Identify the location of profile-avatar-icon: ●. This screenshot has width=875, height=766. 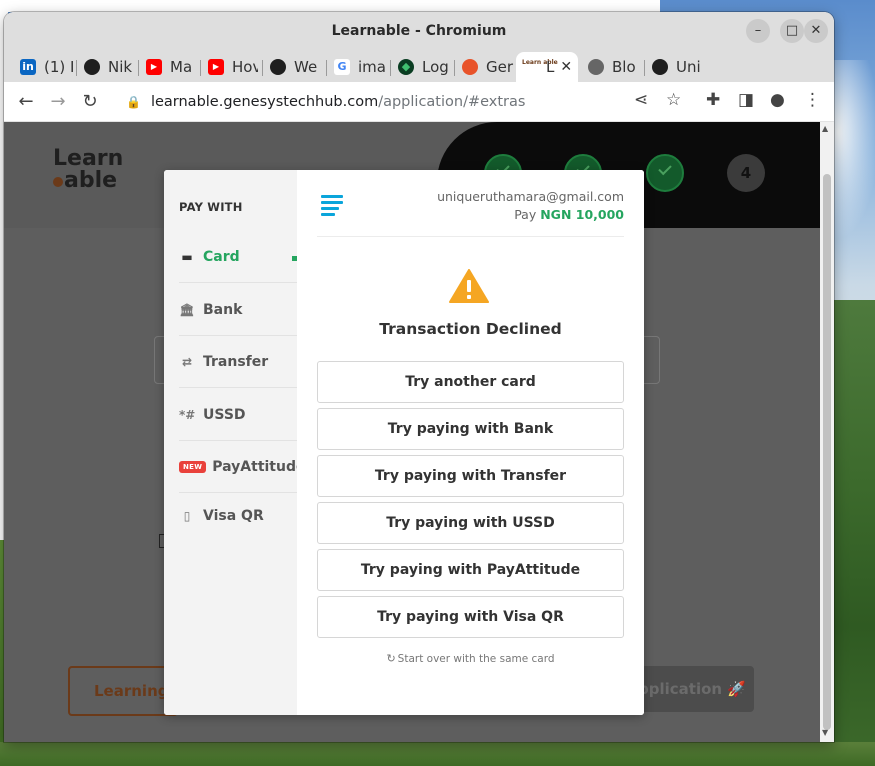
(777, 100).